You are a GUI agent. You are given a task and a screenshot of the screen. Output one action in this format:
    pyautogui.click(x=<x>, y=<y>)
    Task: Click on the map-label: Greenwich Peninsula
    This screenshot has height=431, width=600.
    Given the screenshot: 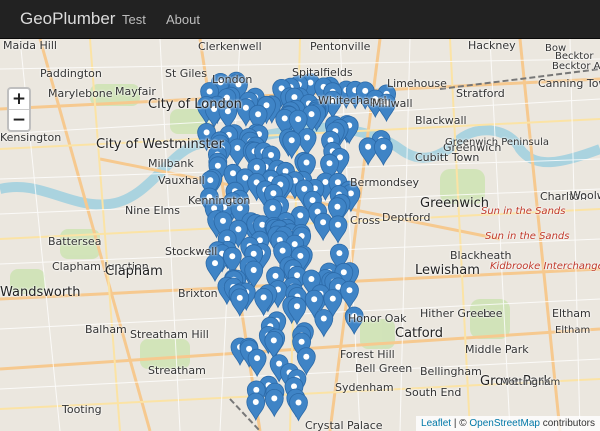 What is the action you would take?
    pyautogui.click(x=497, y=142)
    